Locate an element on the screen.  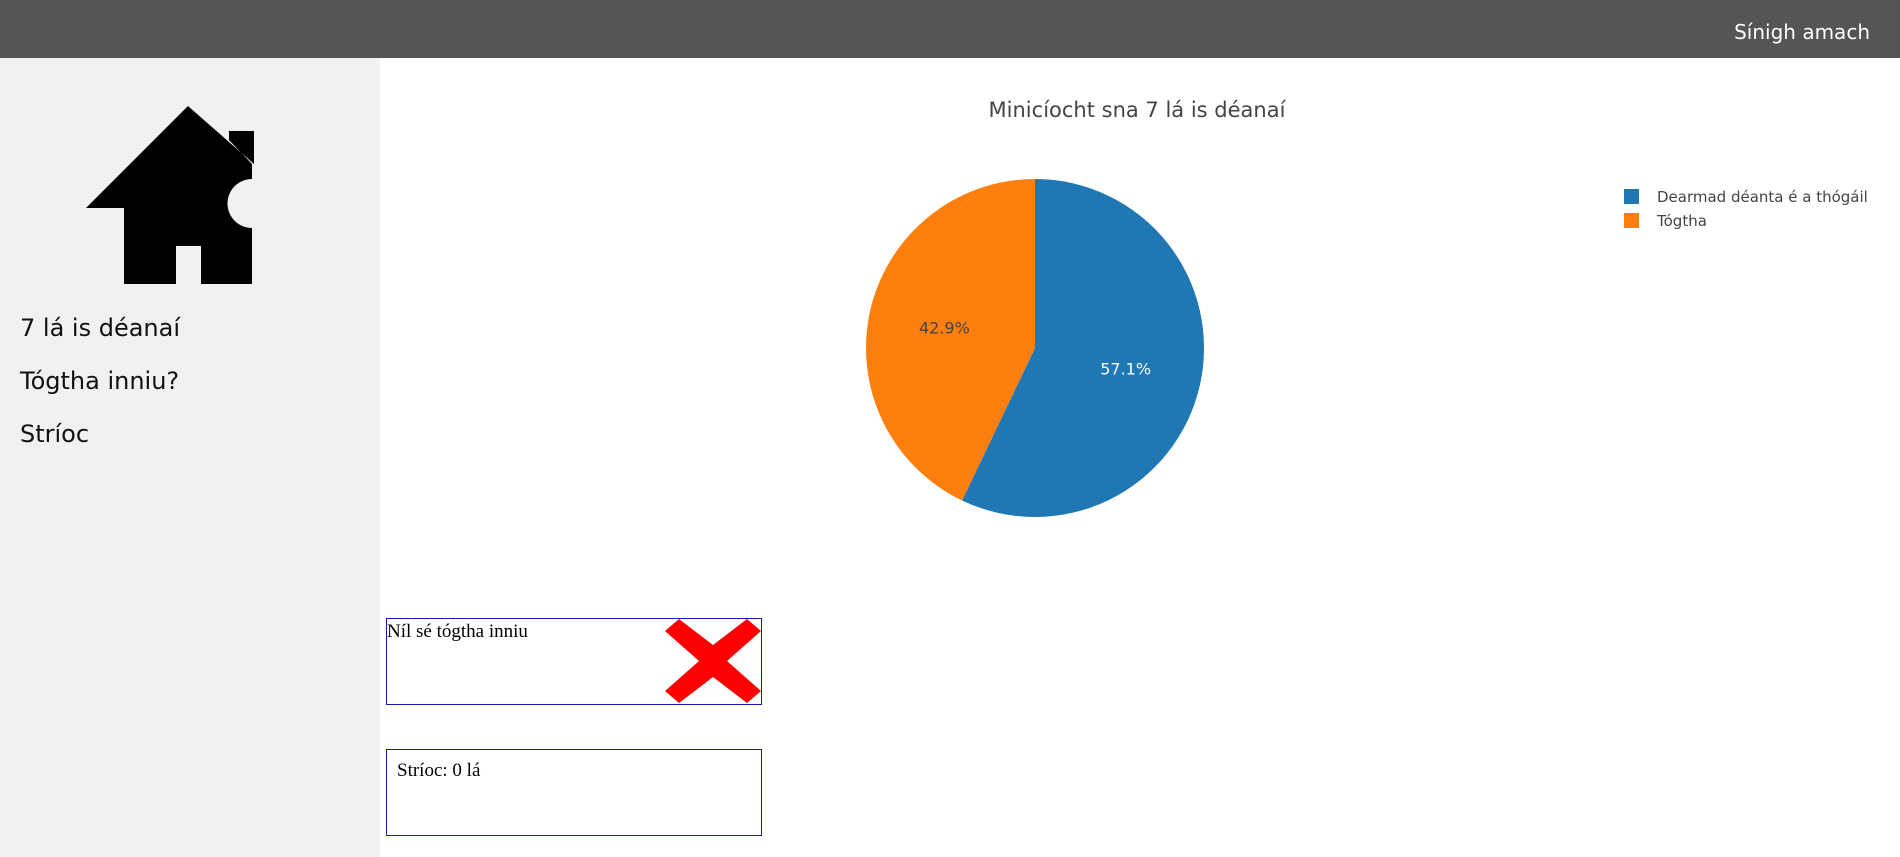
sign-out-link: Sínigh amach is located at coordinates (1802, 32).